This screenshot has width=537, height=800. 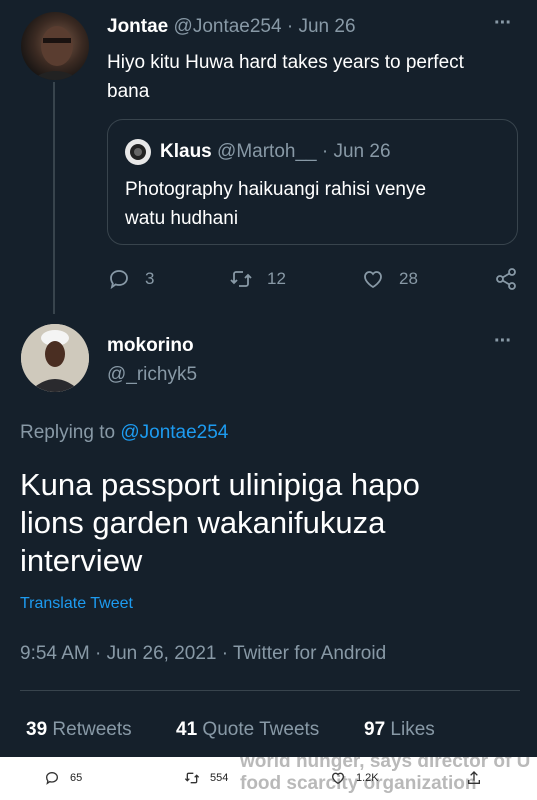 What do you see at coordinates (412, 729) in the screenshot?
I see `likes-label: Likes` at bounding box center [412, 729].